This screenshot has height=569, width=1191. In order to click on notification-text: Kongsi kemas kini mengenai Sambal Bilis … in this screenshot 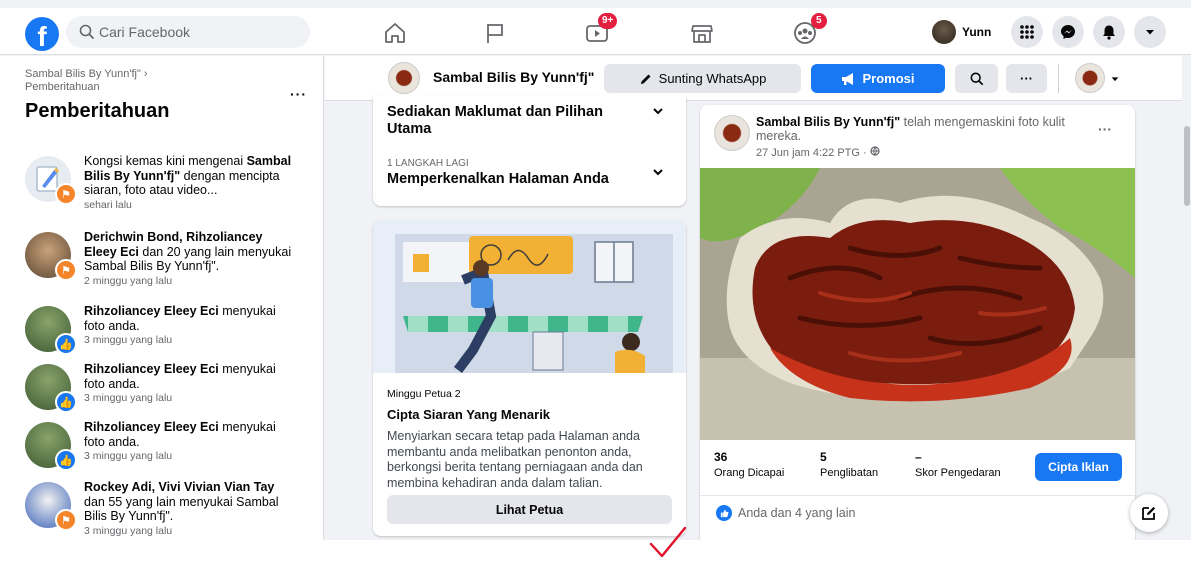, I will do `click(189, 183)`.